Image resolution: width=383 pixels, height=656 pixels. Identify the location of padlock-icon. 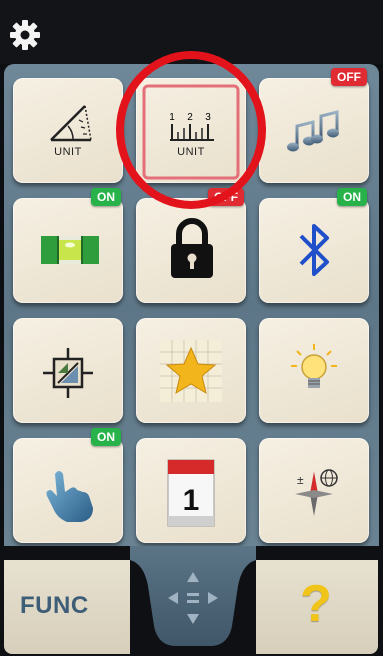
(192, 248).